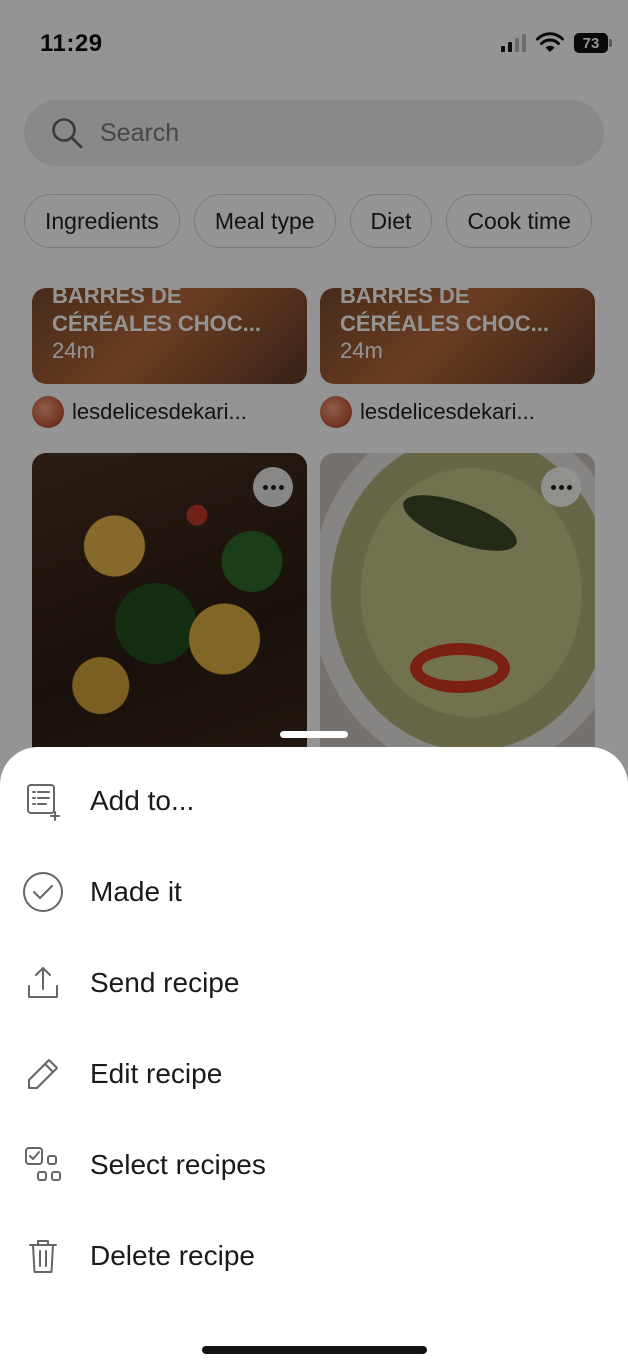 This screenshot has width=628, height=1362. Describe the element at coordinates (156, 1073) in the screenshot. I see `menu-item-label: Edit recipe` at that location.